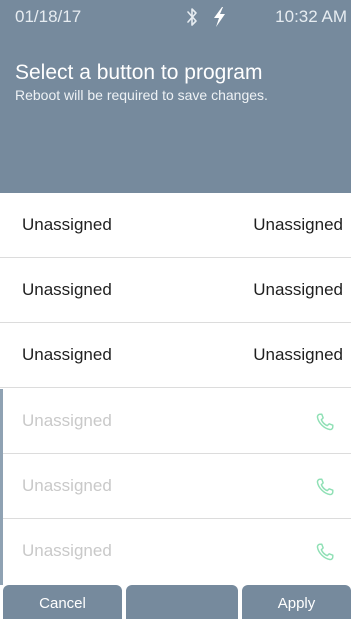 This screenshot has width=351, height=623. I want to click on apply-button: Apply, so click(296, 602).